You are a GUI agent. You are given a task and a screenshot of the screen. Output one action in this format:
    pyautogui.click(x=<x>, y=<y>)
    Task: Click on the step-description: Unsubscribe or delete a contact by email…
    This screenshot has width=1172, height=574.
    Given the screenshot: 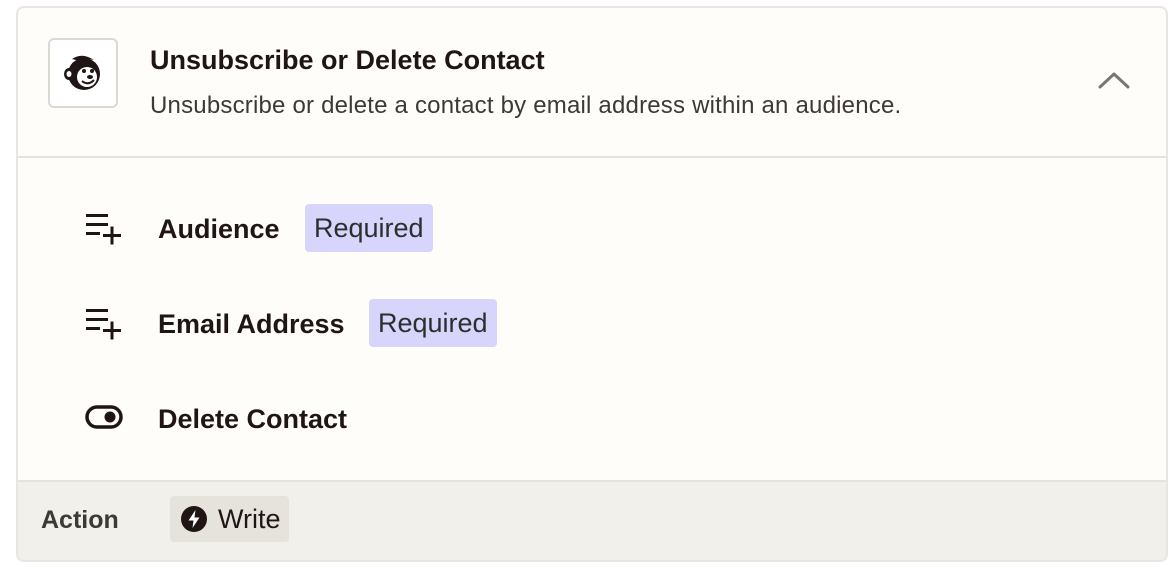 What is the action you would take?
    pyautogui.click(x=526, y=105)
    